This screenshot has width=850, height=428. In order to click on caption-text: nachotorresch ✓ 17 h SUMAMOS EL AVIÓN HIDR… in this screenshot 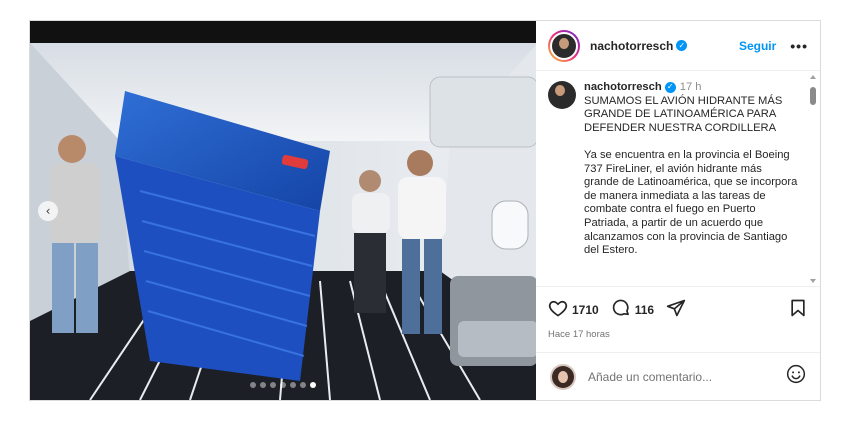, I will do `click(691, 176)`.